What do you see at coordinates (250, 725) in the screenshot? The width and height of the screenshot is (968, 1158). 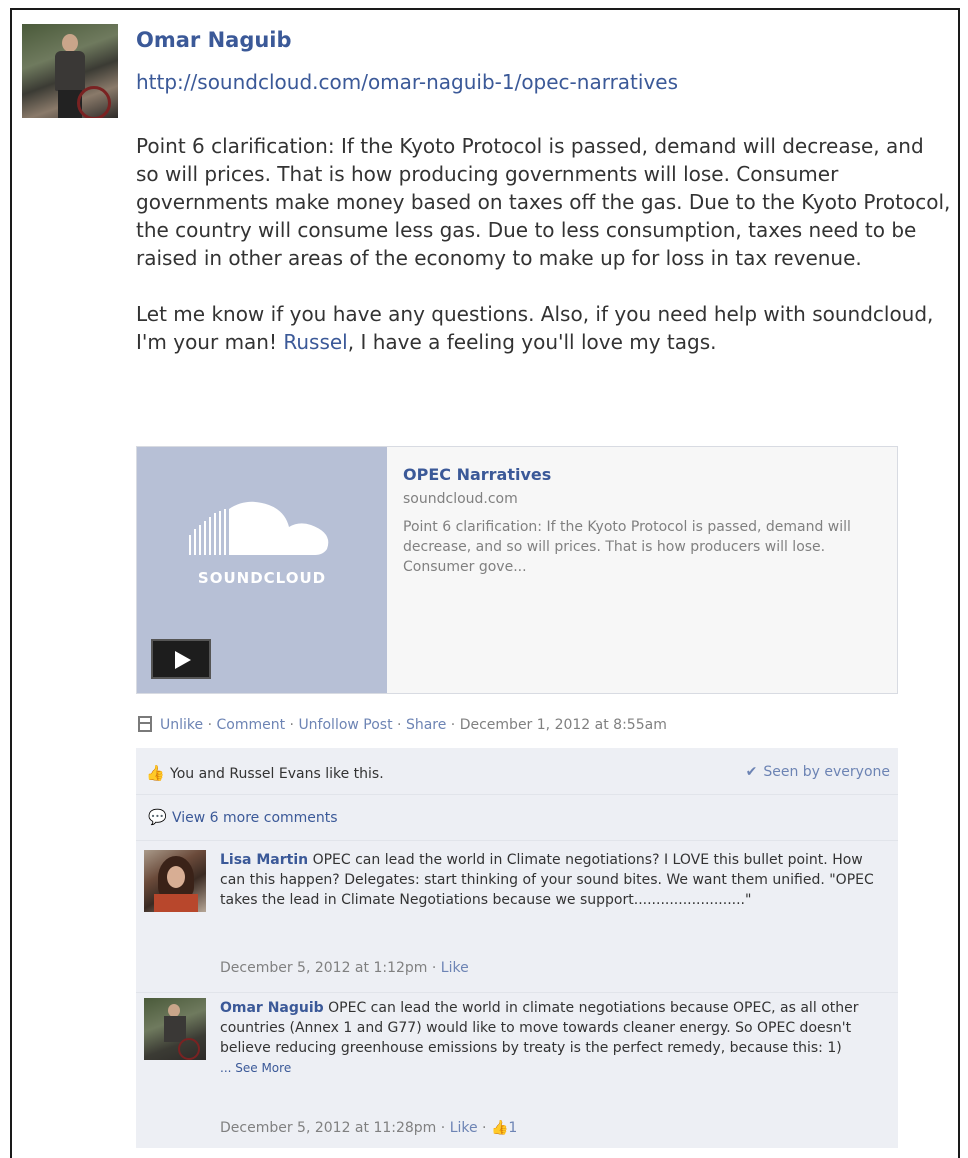 I see `comment-link: Comment` at bounding box center [250, 725].